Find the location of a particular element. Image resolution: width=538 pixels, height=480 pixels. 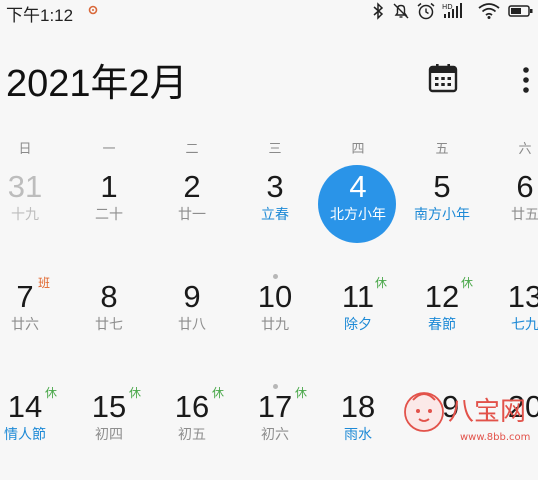

lunar-date: 廿六 is located at coordinates (25, 324).